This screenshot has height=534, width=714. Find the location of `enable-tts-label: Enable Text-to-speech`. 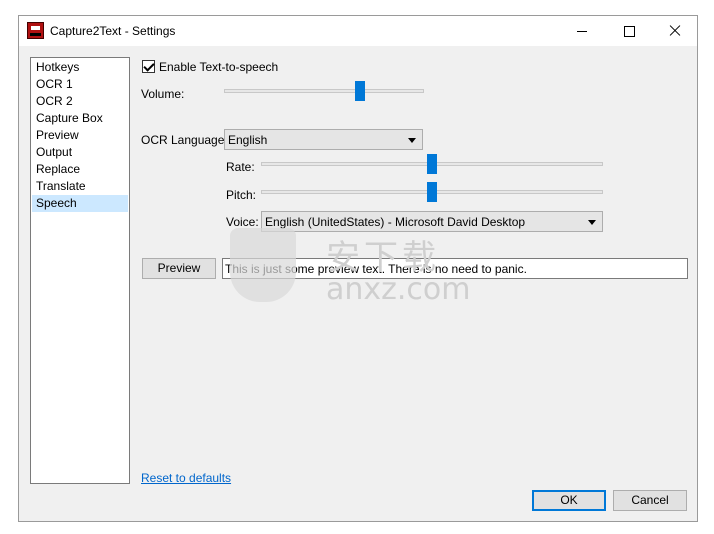

enable-tts-label: Enable Text-to-speech is located at coordinates (218, 67).